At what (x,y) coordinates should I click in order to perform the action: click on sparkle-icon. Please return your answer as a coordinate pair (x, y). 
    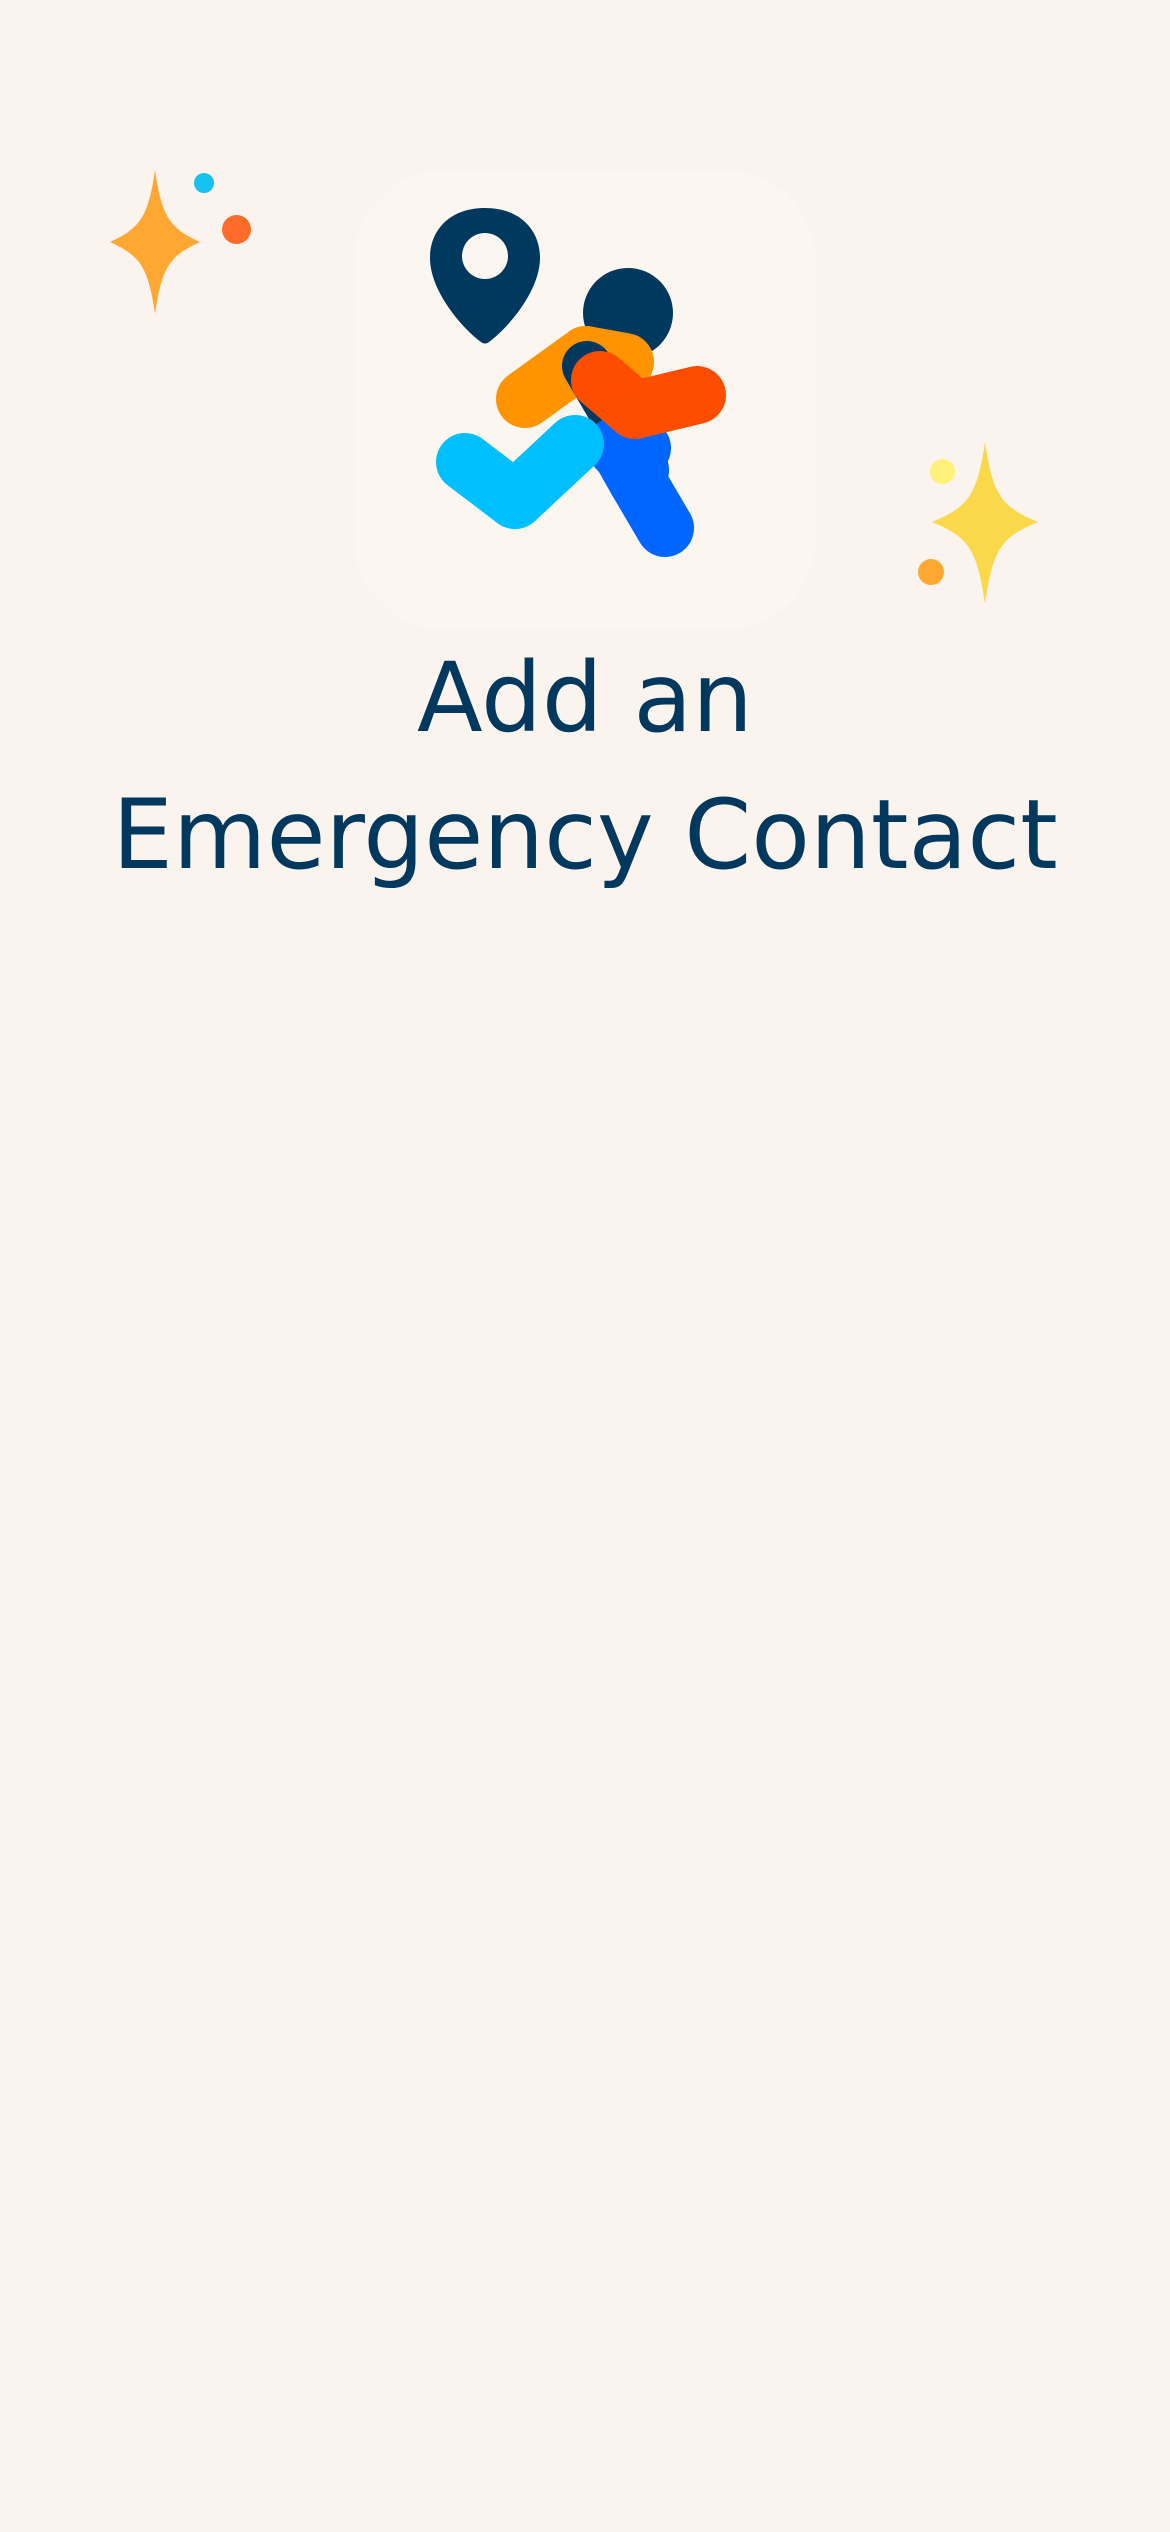
    Looking at the image, I should click on (155, 242).